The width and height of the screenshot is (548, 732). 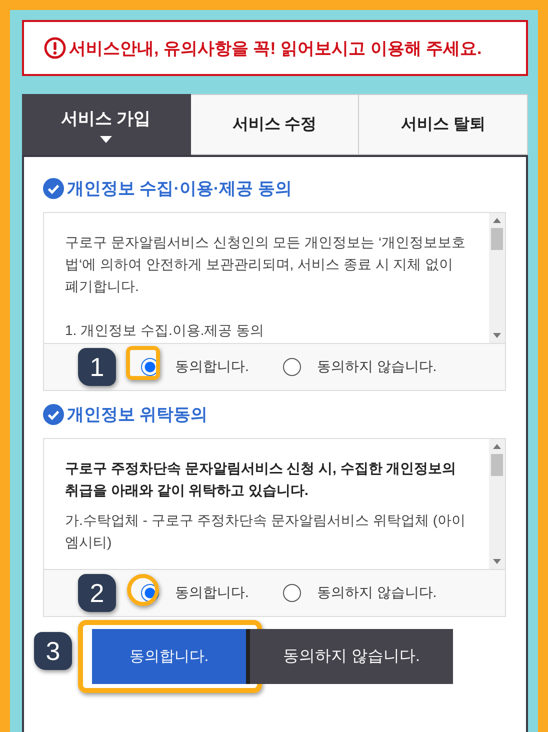 What do you see at coordinates (275, 49) in the screenshot?
I see `notice-text: 서비스안내, 유의사항을 꼭! 읽어보시고 이용해 주세요.` at bounding box center [275, 49].